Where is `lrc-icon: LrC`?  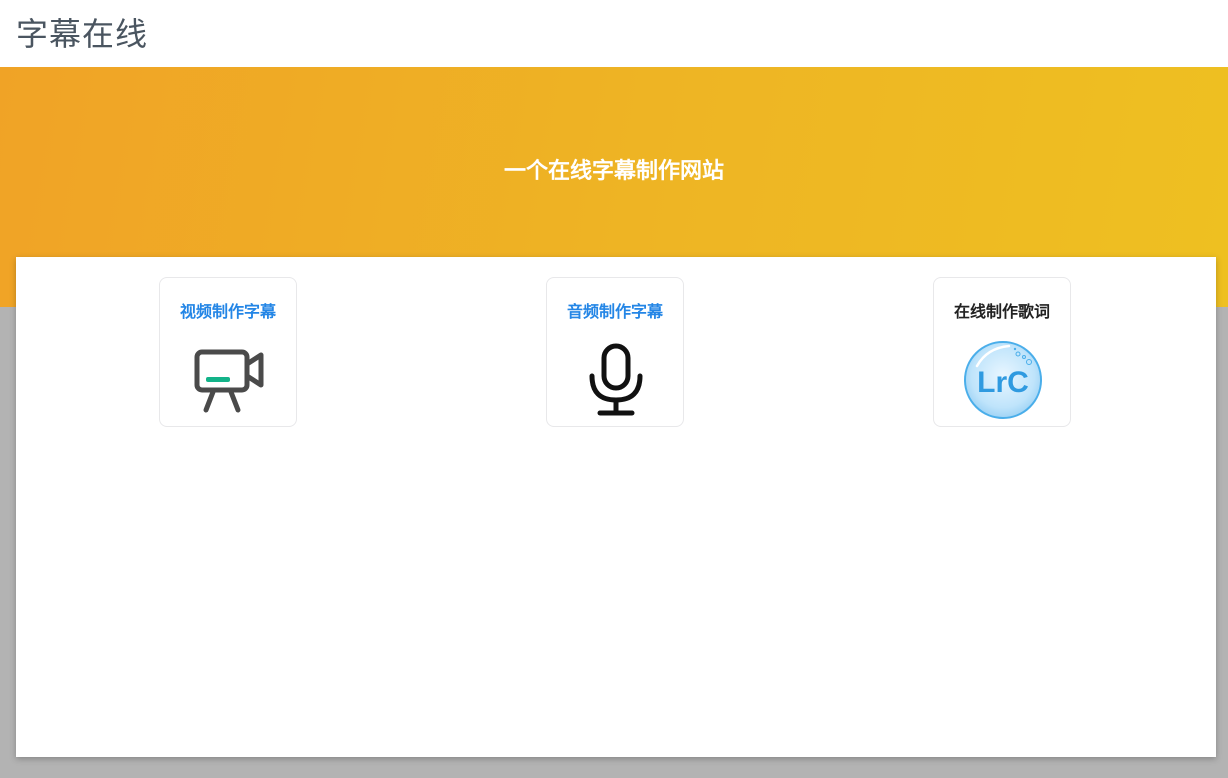
lrc-icon: LrC is located at coordinates (1003, 380).